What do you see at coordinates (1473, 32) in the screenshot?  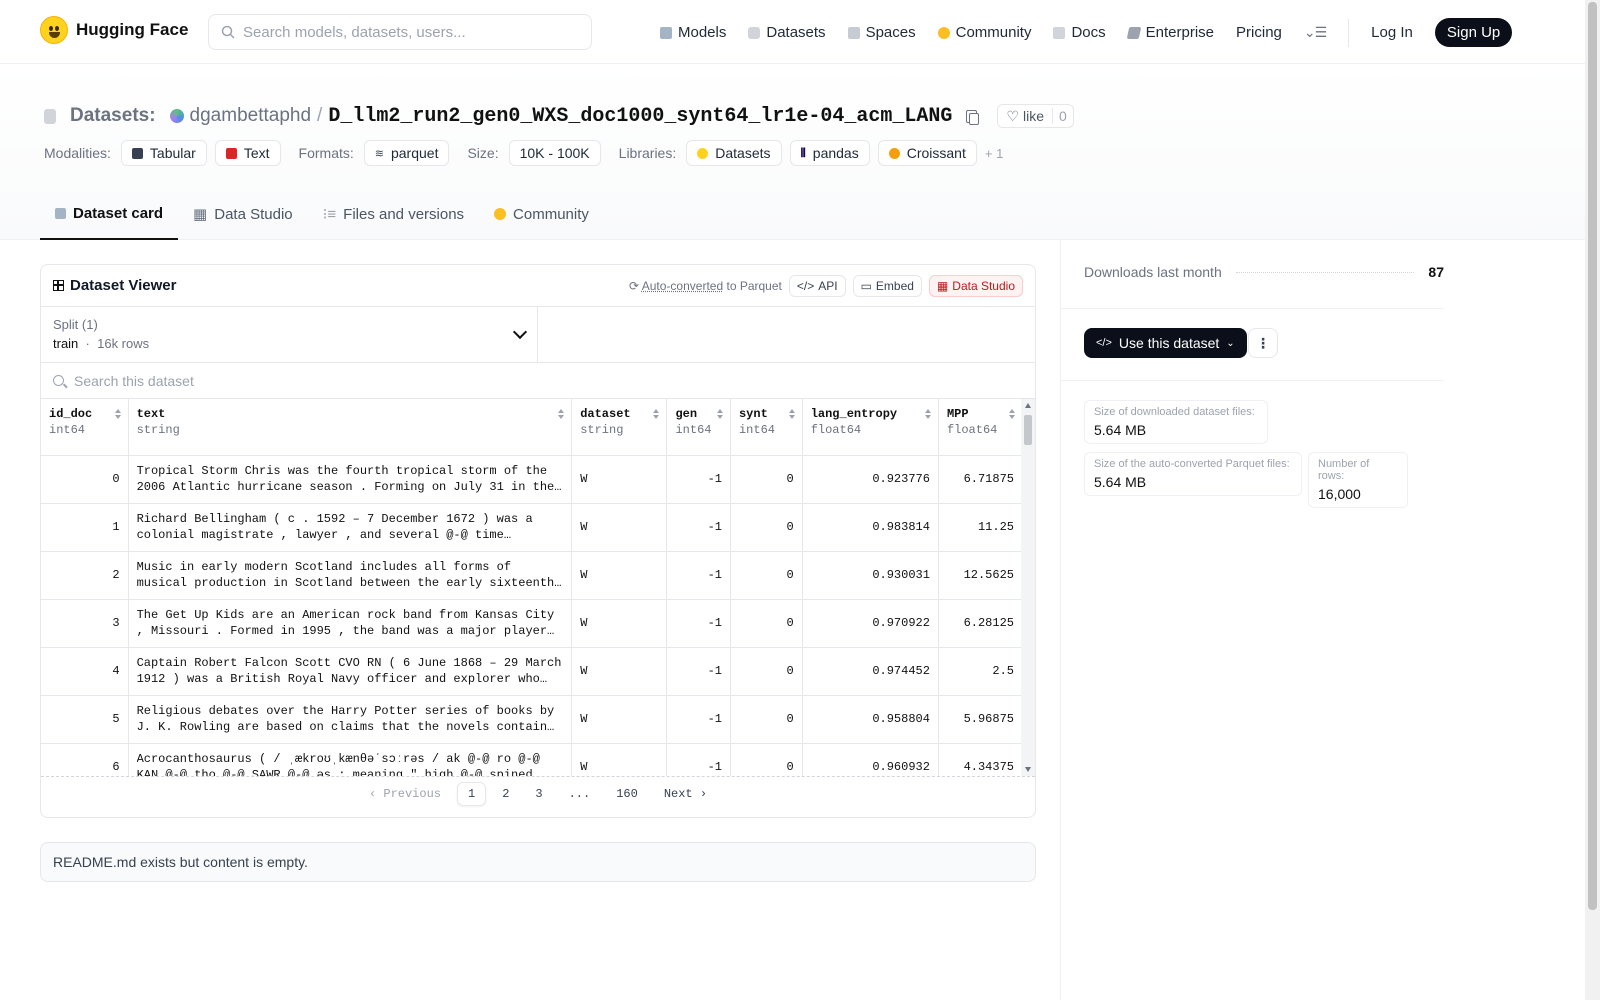 I see `signup-button: Sign Up` at bounding box center [1473, 32].